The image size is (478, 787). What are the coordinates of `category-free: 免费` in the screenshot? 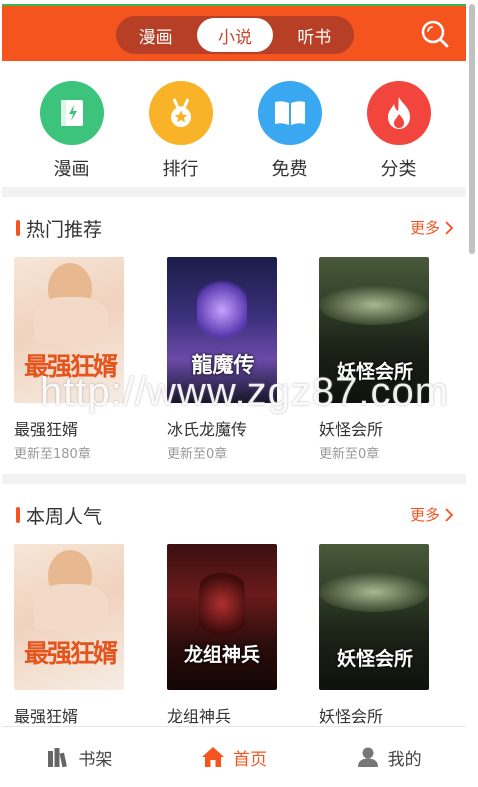 It's located at (289, 124).